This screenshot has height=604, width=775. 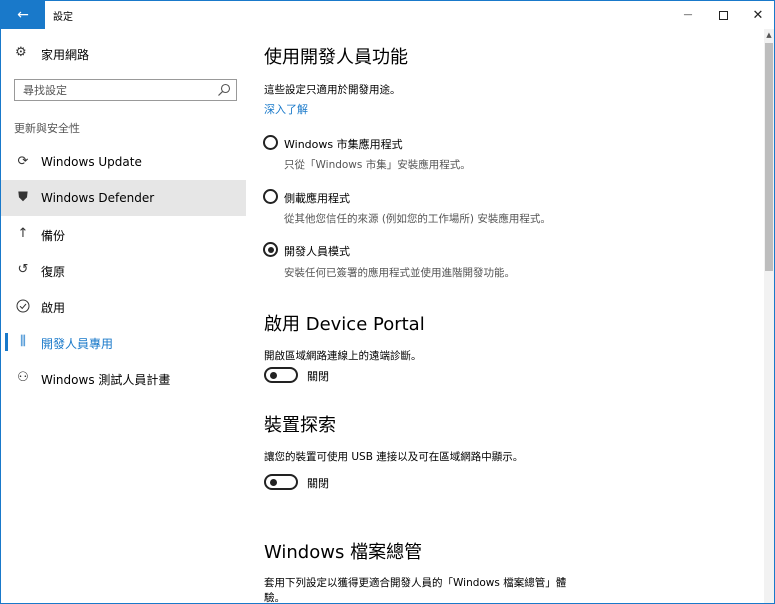 I want to click on radio-button-checked, so click(x=270, y=249).